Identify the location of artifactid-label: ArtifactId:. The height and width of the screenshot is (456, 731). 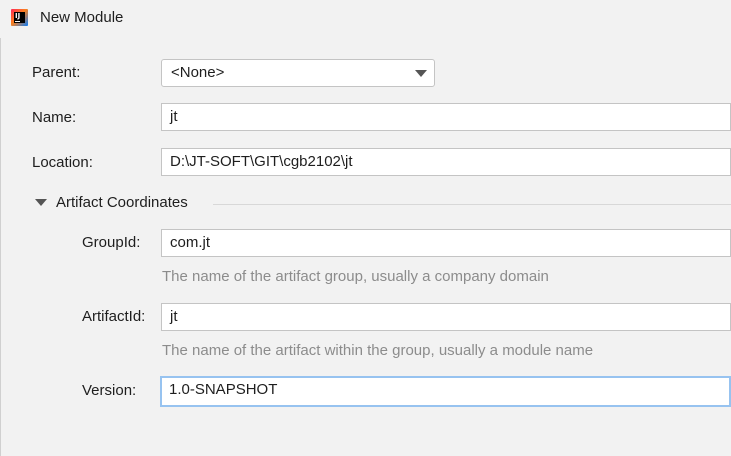
(114, 316).